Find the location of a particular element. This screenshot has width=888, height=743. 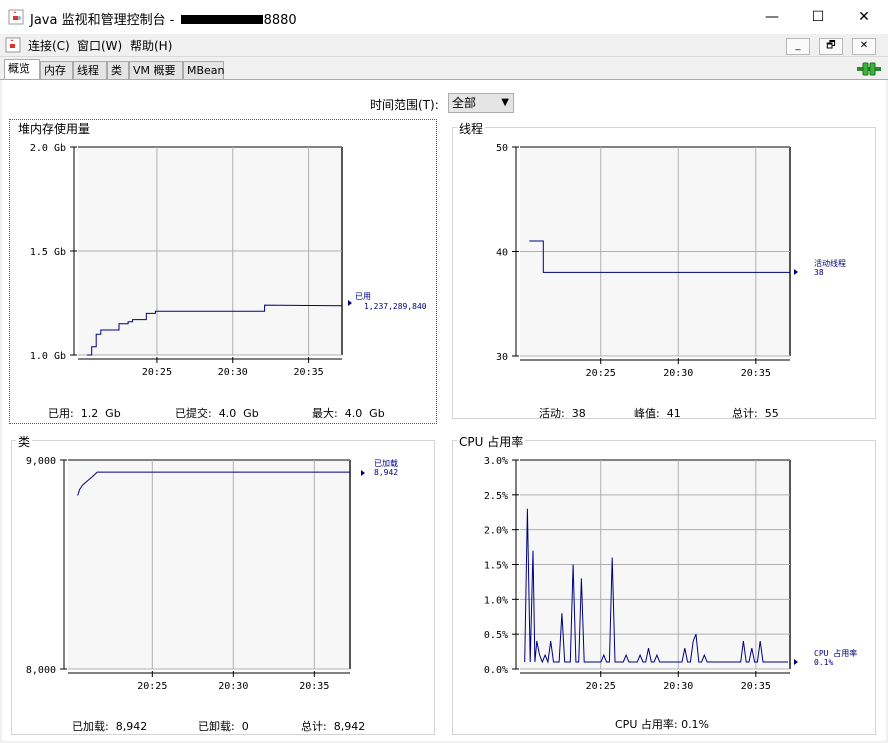

time-range-label: 时间范围(T): is located at coordinates (404, 105).